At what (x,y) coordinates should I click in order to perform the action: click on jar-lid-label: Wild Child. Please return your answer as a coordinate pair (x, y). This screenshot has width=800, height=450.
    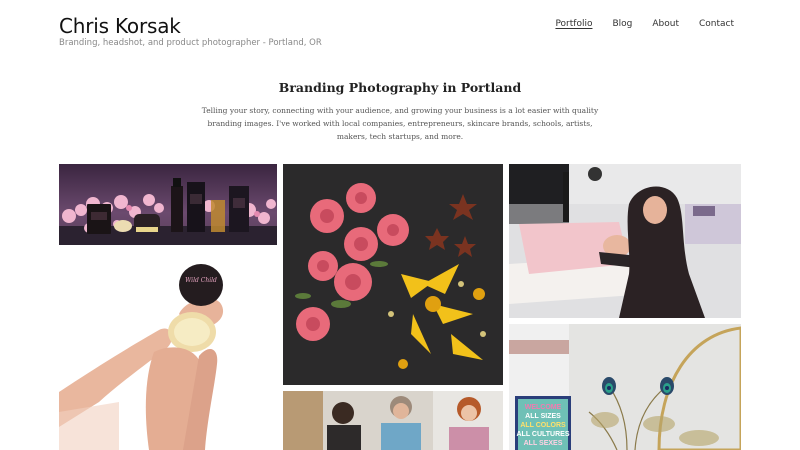
    Looking at the image, I should click on (201, 280).